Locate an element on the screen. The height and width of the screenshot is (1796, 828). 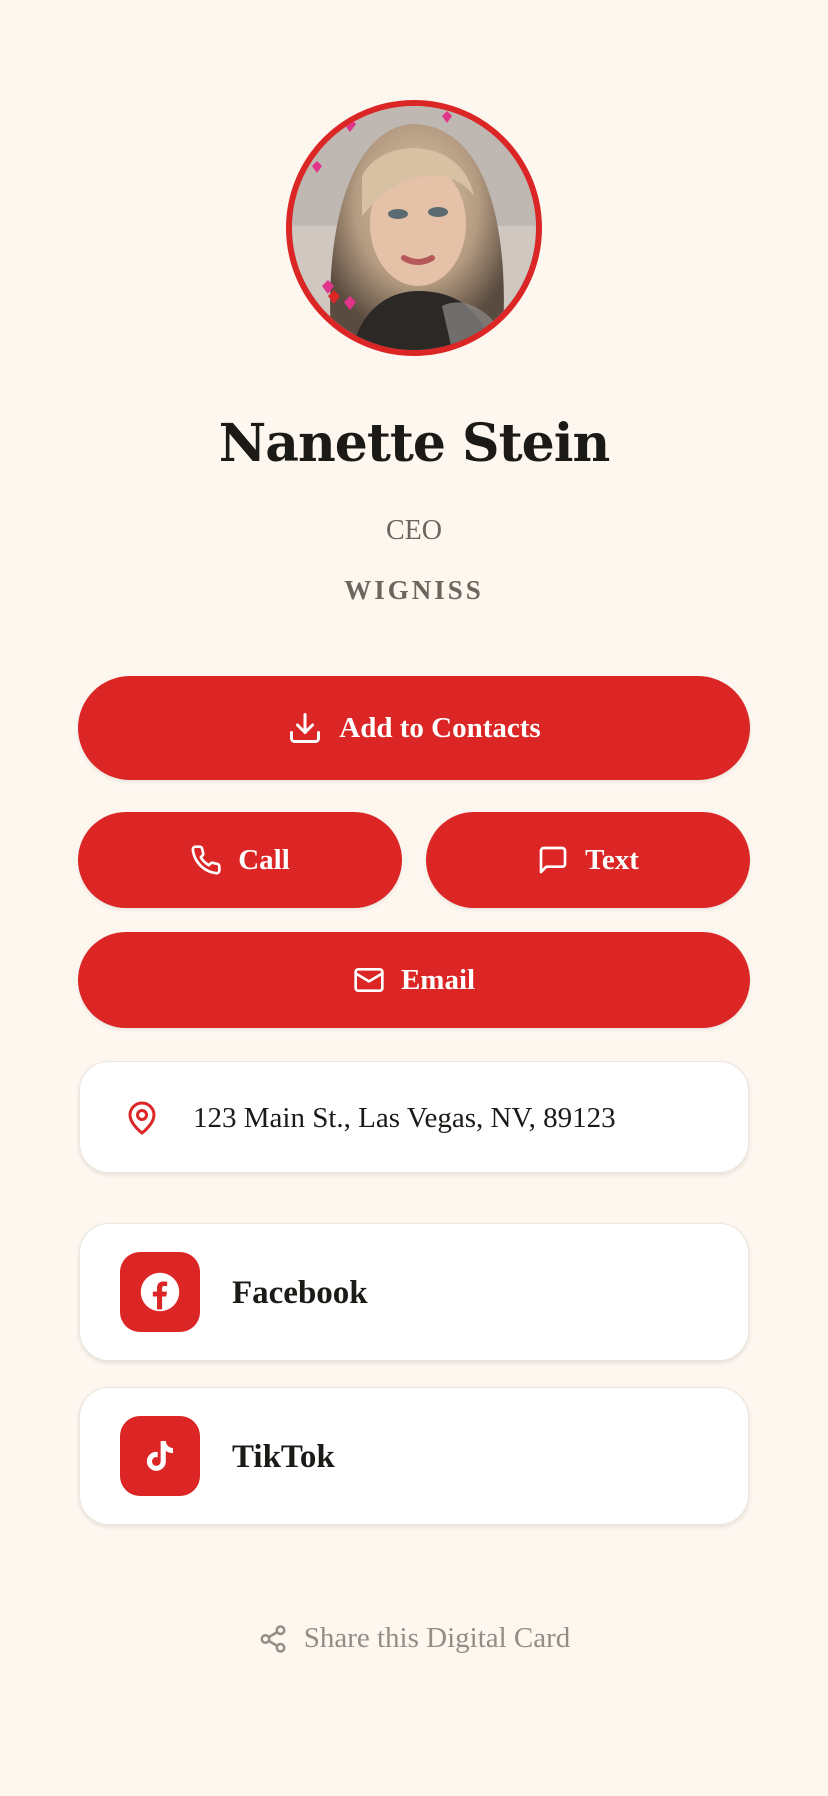
text-label: Text is located at coordinates (612, 859).